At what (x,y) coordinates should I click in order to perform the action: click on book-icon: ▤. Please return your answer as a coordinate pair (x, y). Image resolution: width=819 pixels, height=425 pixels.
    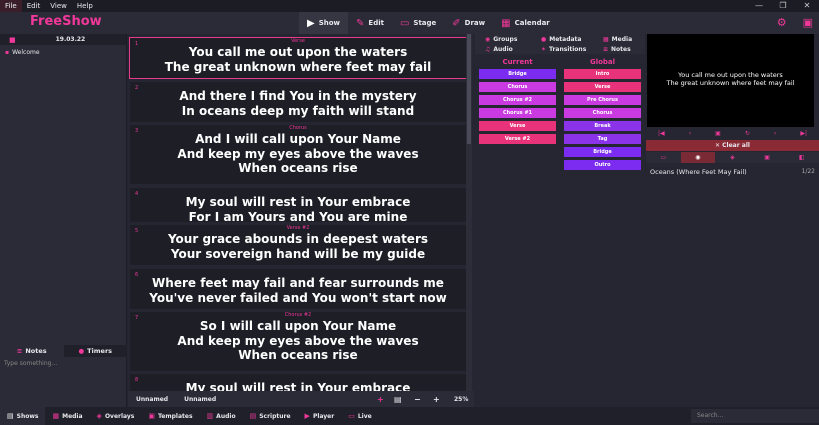
    Looking at the image, I should click on (253, 416).